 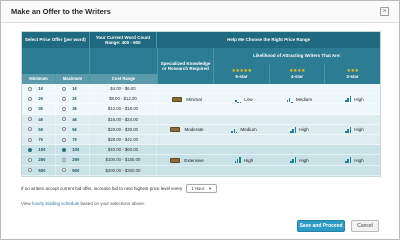 What do you see at coordinates (42, 160) in the screenshot?
I see `min-price: 25¢` at bounding box center [42, 160].